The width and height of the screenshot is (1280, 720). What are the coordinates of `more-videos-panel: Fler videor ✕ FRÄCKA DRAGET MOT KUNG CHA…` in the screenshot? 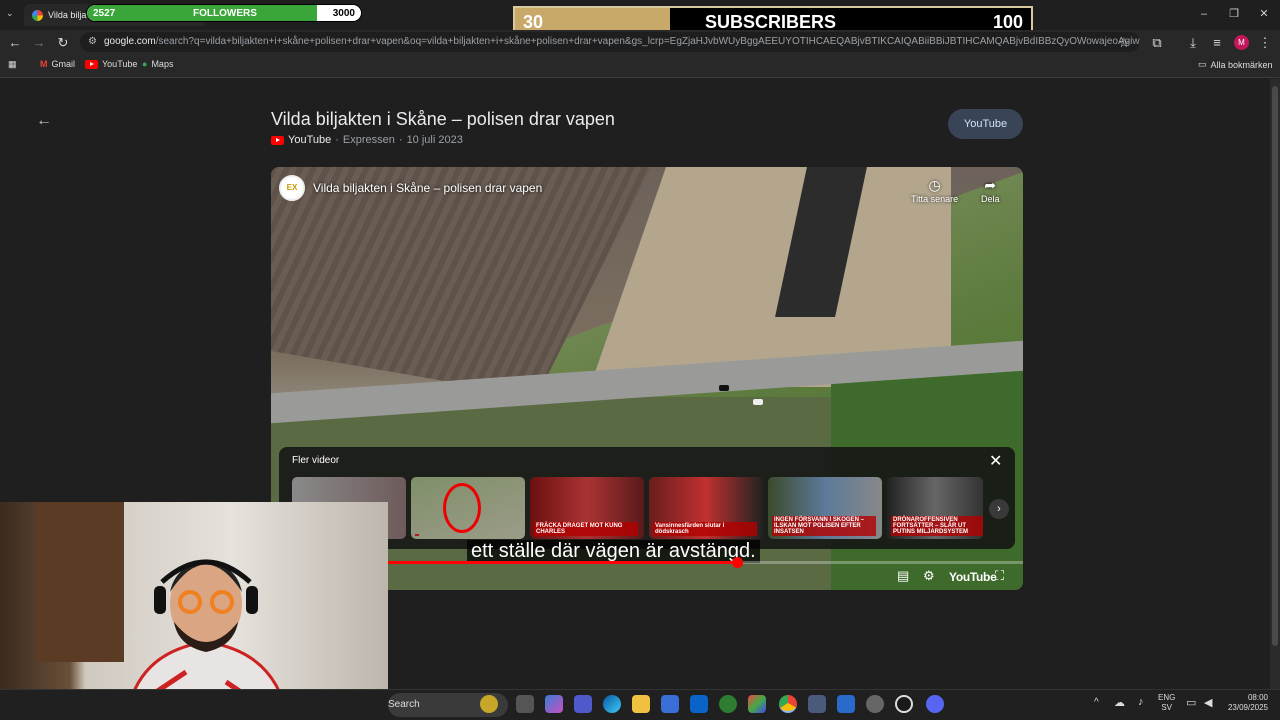 It's located at (647, 498).